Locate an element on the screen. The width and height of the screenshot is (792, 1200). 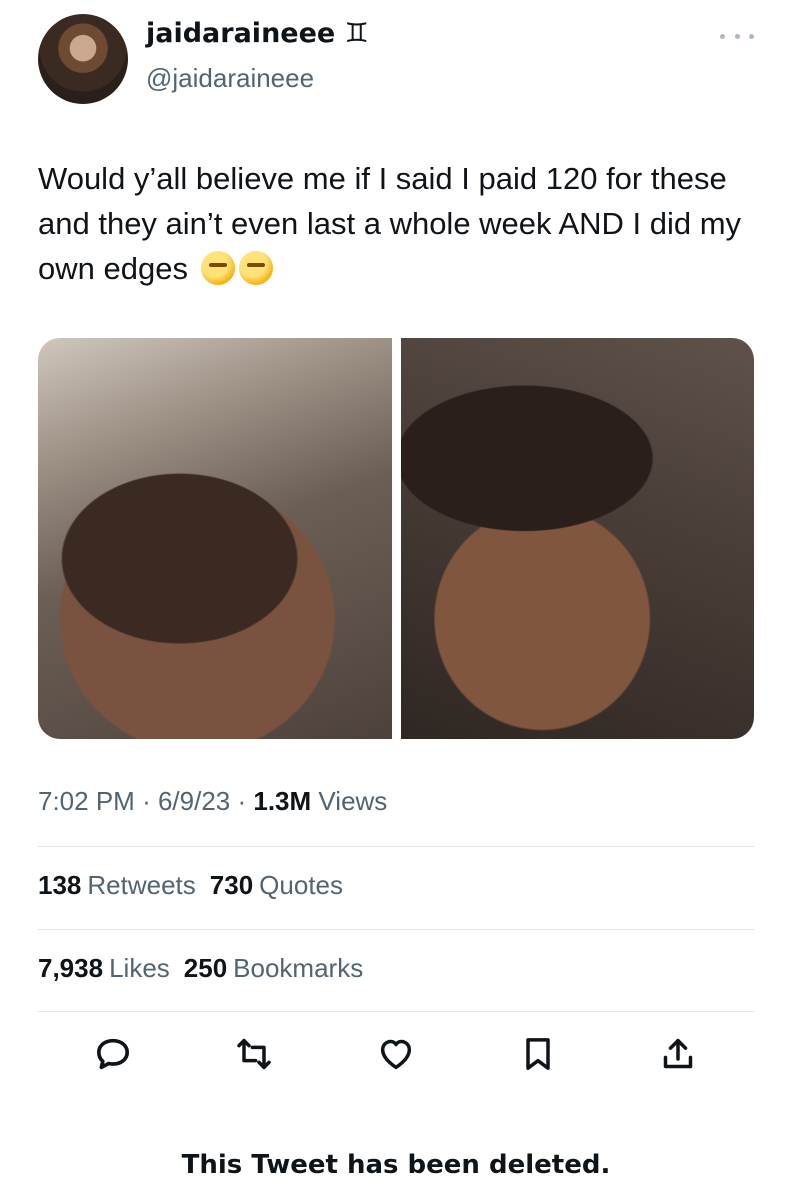
username: @jaidaraineee is located at coordinates (230, 78).